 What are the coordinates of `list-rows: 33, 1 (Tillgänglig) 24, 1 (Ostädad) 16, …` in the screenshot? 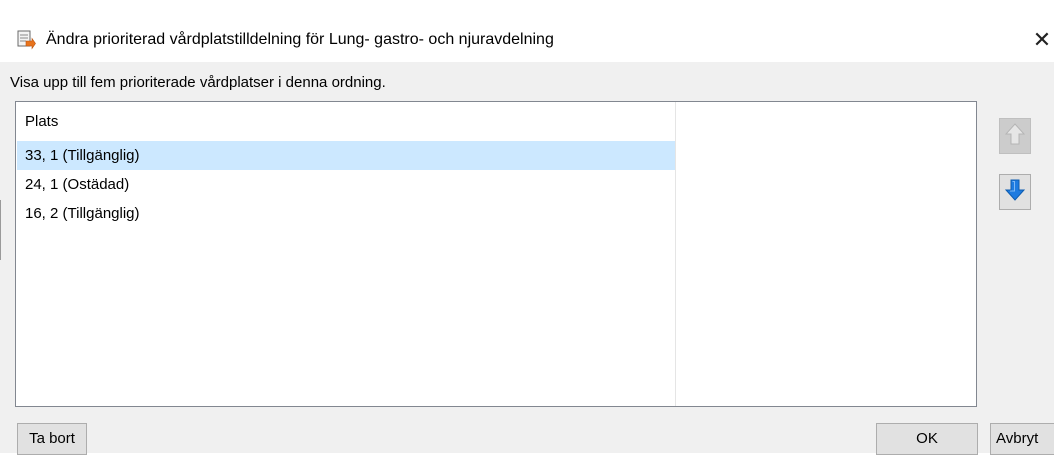 It's located at (346, 184).